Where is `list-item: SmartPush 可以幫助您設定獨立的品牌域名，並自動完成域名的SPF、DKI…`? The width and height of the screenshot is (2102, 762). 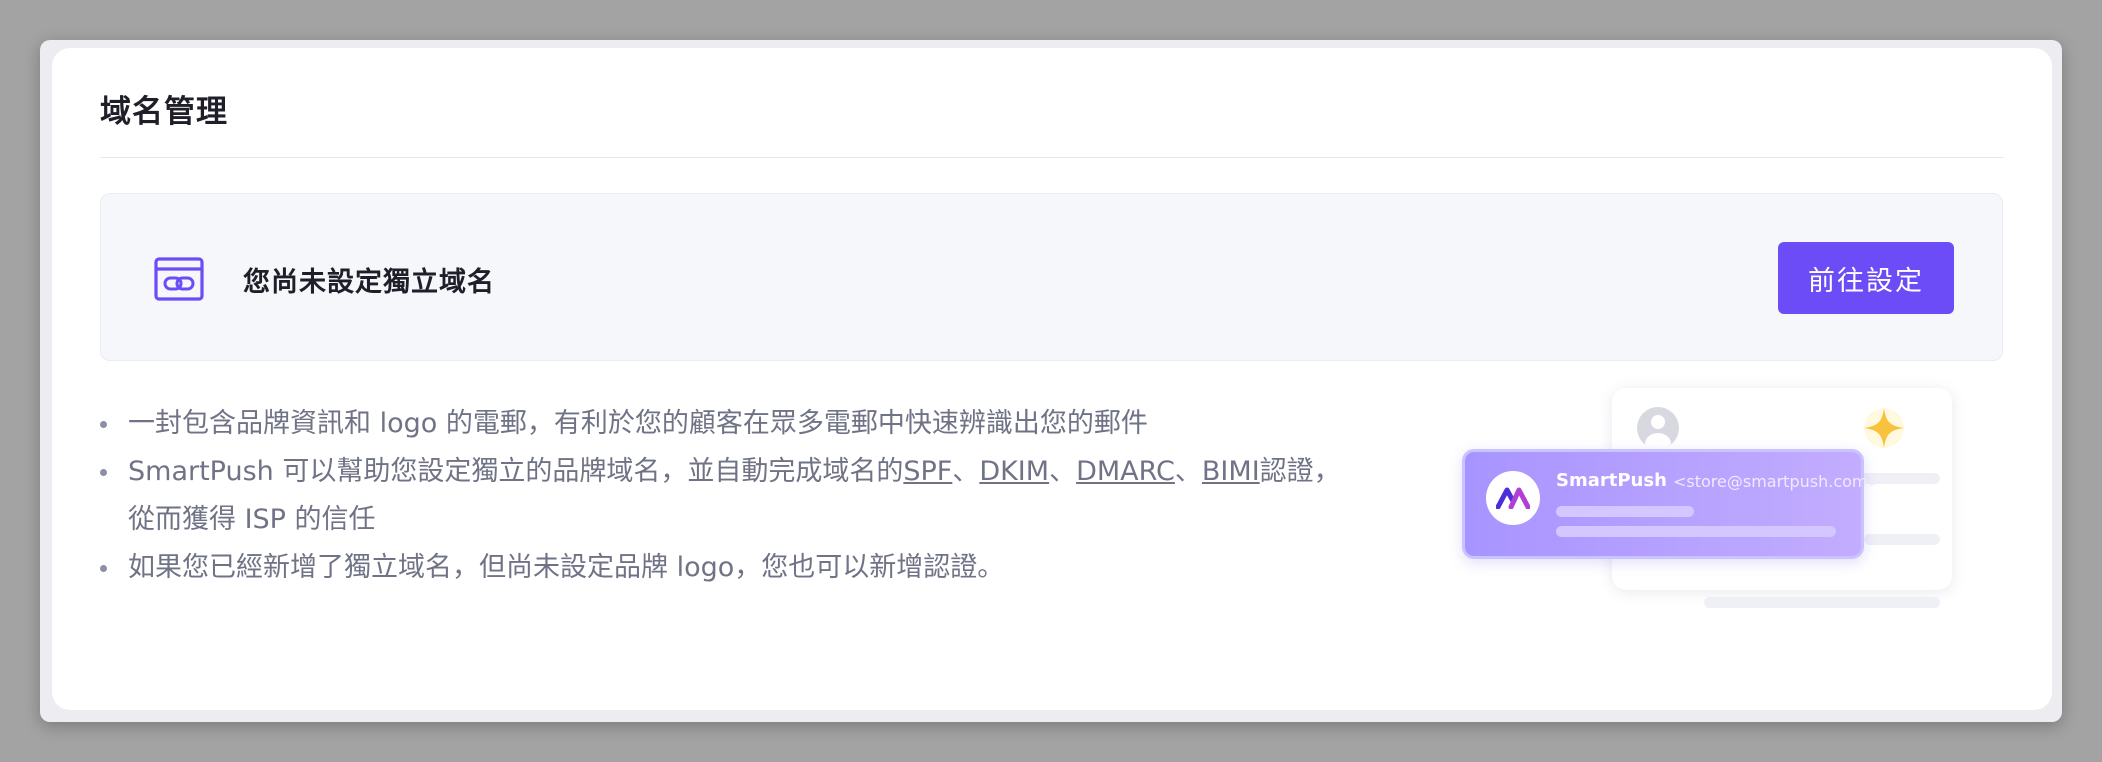 list-item: SmartPush 可以幫助您設定獨立的品牌域名，並自動完成域名的SPF、DKI… is located at coordinates (790, 496).